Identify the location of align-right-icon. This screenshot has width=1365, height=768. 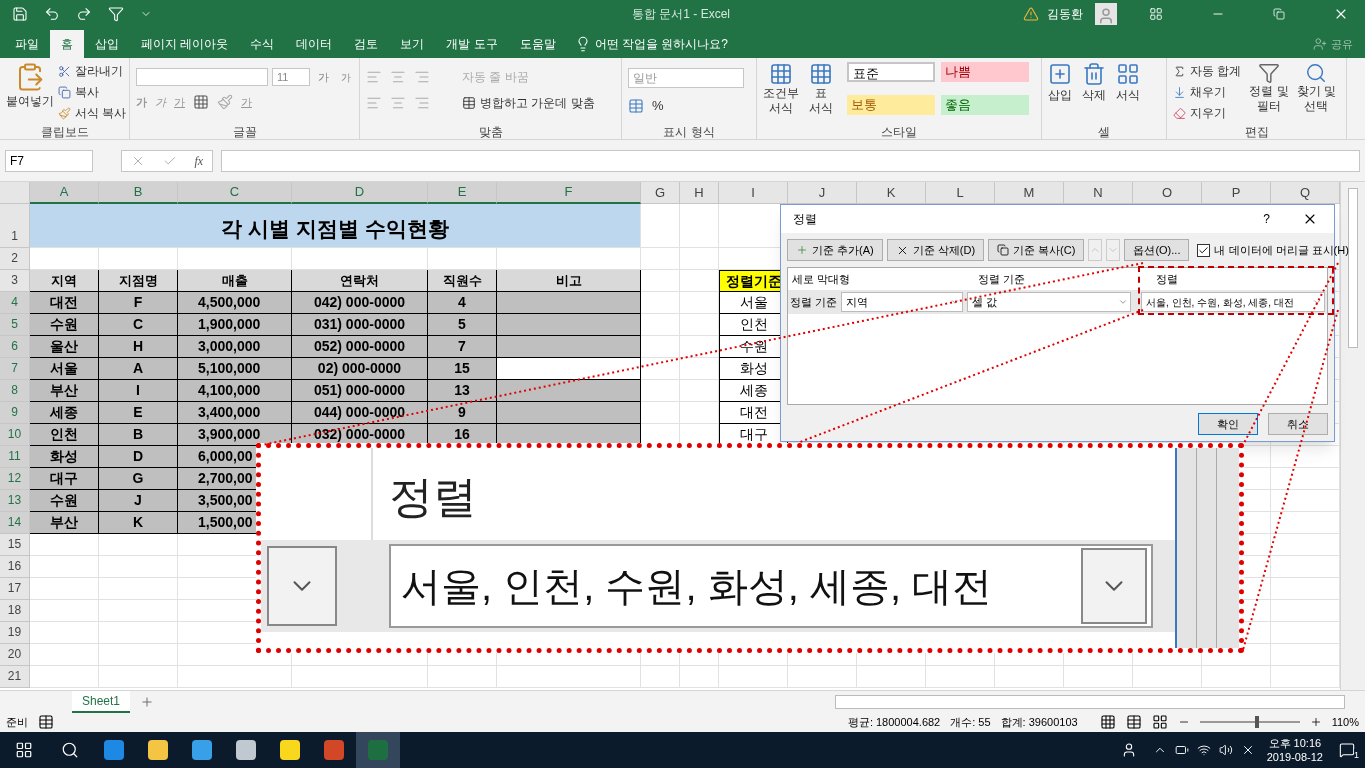
(422, 103).